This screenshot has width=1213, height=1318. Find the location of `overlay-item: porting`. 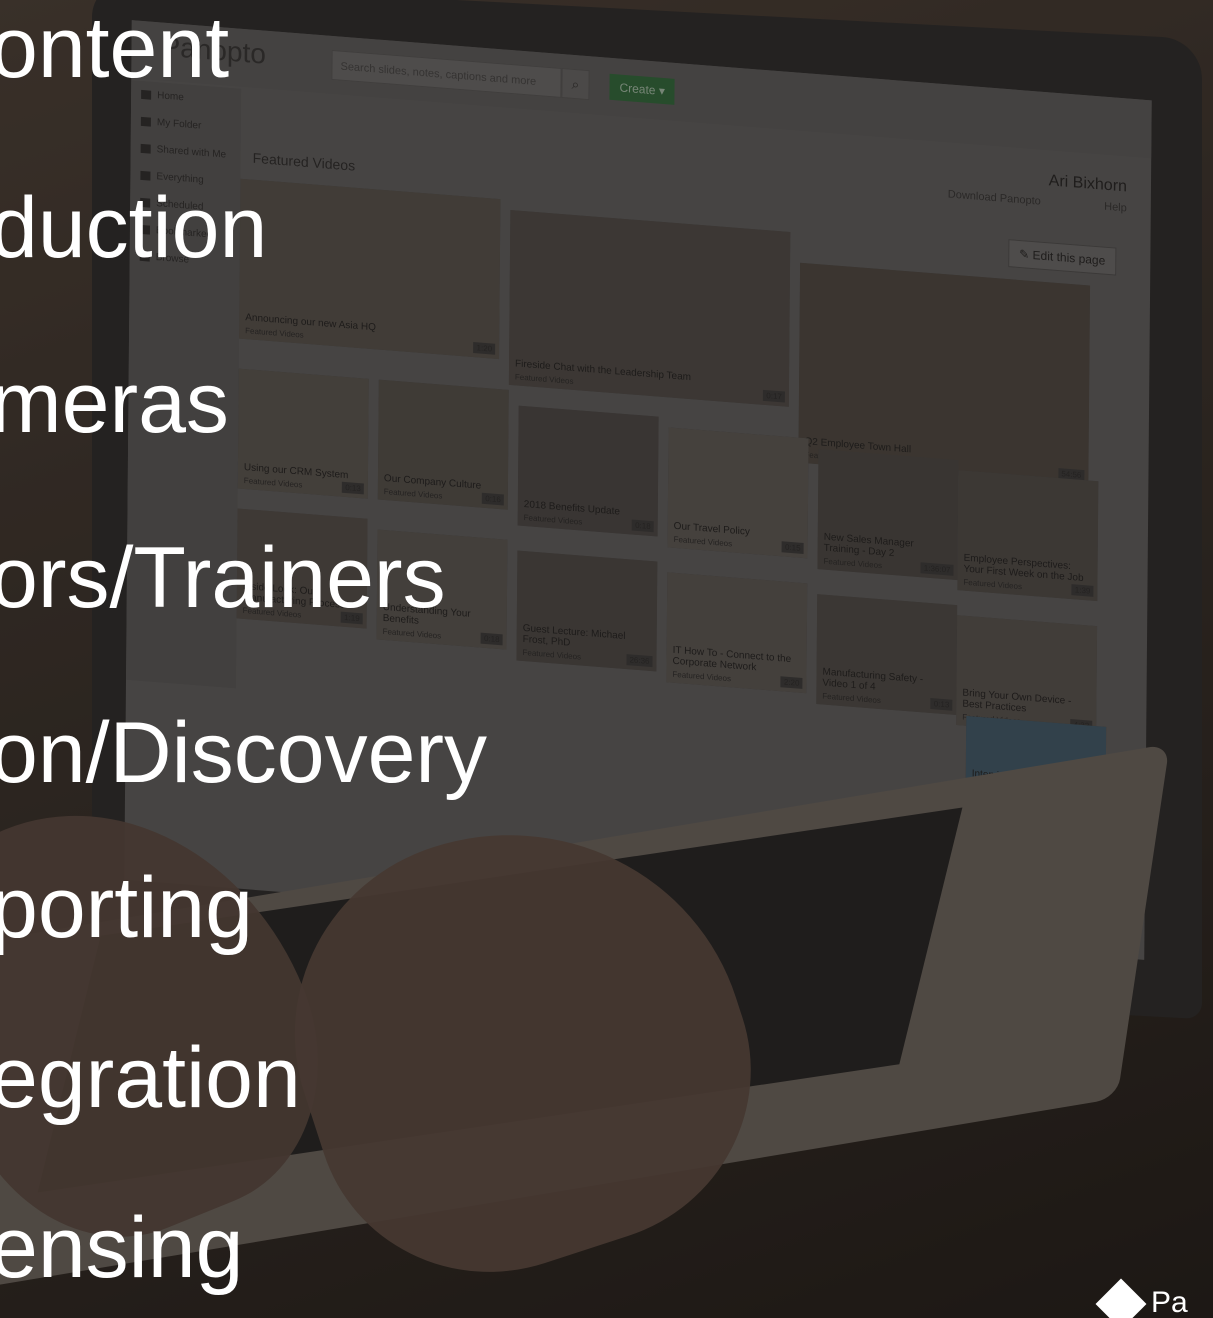

overlay-item: porting is located at coordinates (126, 908).